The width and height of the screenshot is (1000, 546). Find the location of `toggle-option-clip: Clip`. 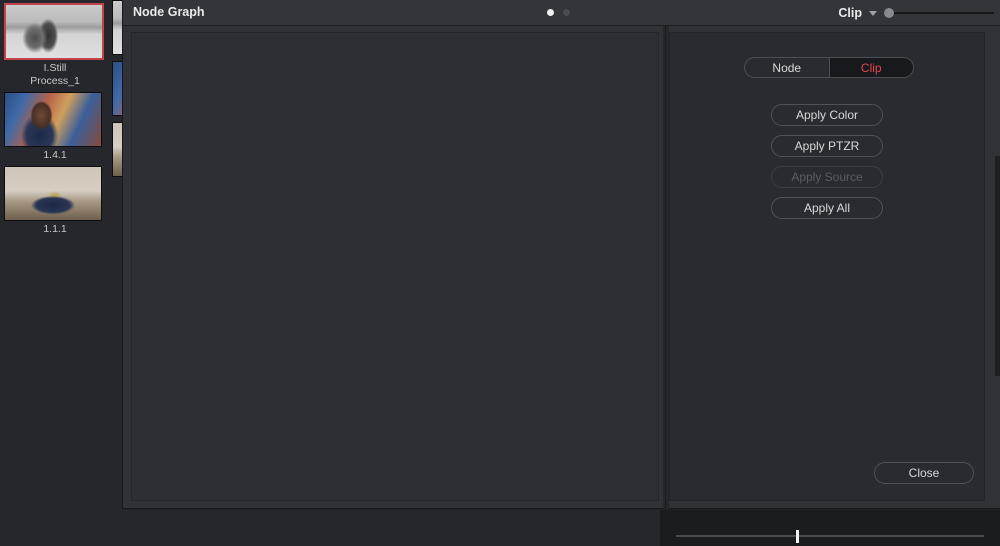

toggle-option-clip: Clip is located at coordinates (871, 67).